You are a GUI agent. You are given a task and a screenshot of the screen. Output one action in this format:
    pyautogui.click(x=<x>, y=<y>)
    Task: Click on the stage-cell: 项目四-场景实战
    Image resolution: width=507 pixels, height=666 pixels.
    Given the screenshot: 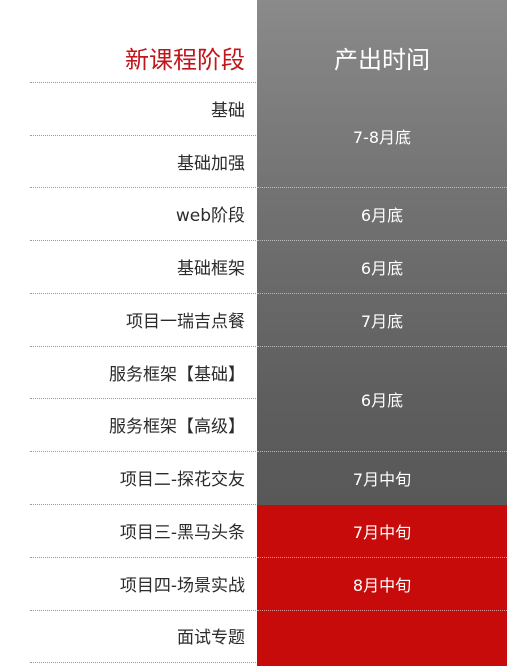 What is the action you would take?
    pyautogui.click(x=182, y=586)
    